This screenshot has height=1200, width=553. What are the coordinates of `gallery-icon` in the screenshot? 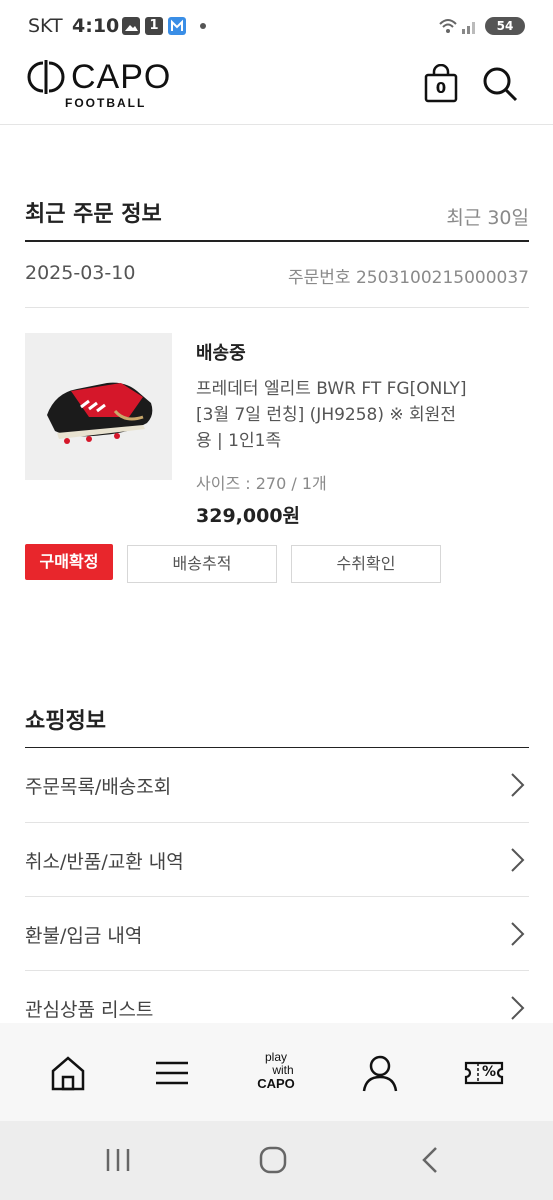 It's located at (131, 26).